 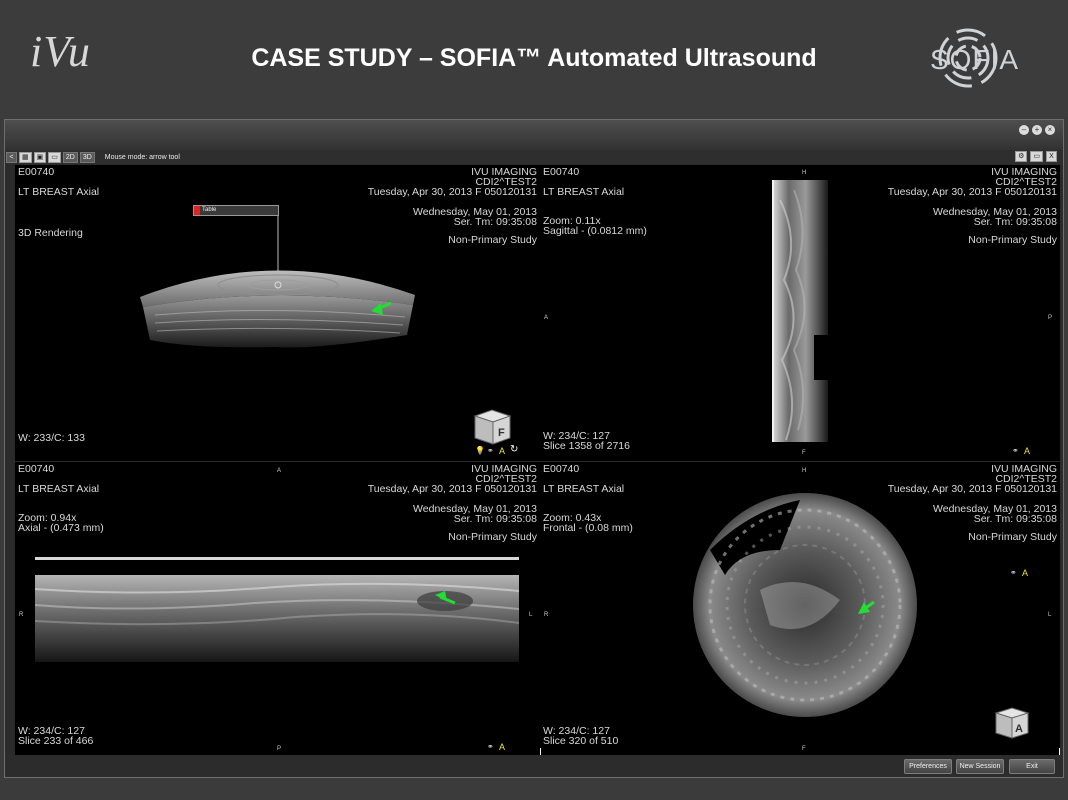 What do you see at coordinates (1050, 130) in the screenshot?
I see `close-icon: ×` at bounding box center [1050, 130].